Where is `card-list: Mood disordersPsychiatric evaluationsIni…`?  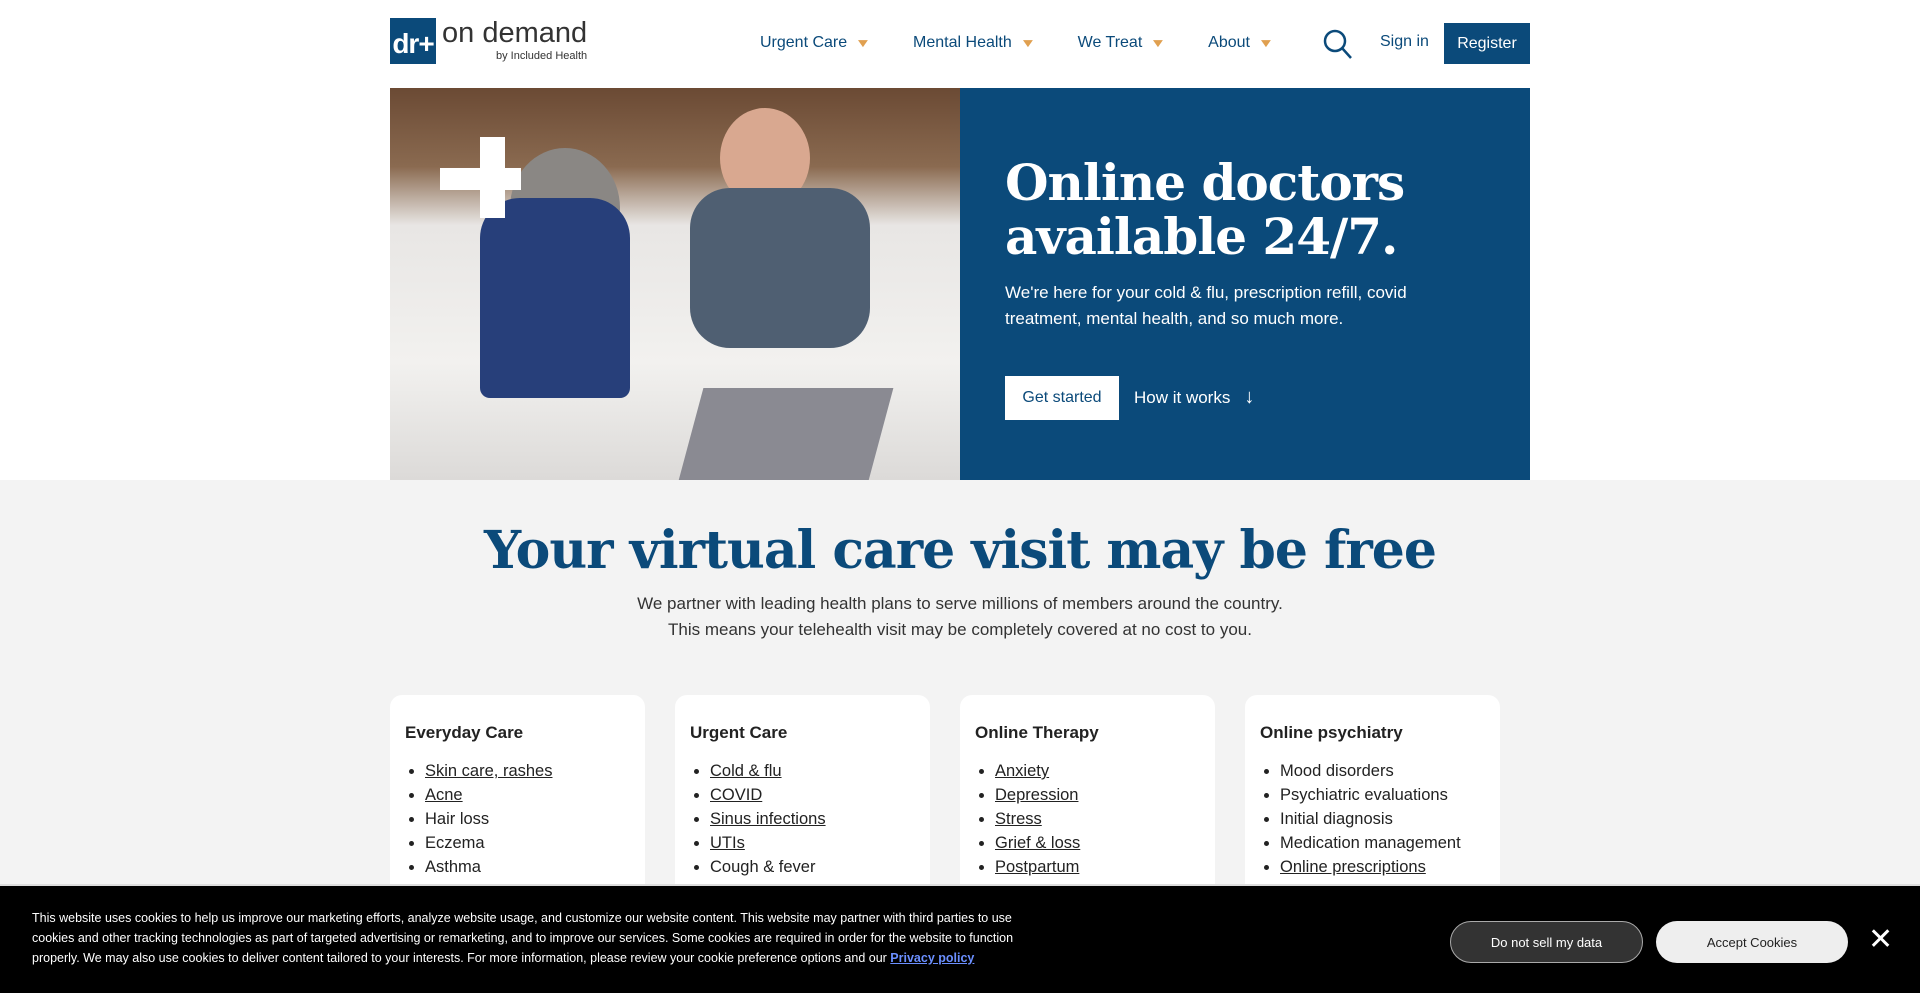 card-list: Mood disordersPsychiatric evaluationsIni… is located at coordinates (1372, 819).